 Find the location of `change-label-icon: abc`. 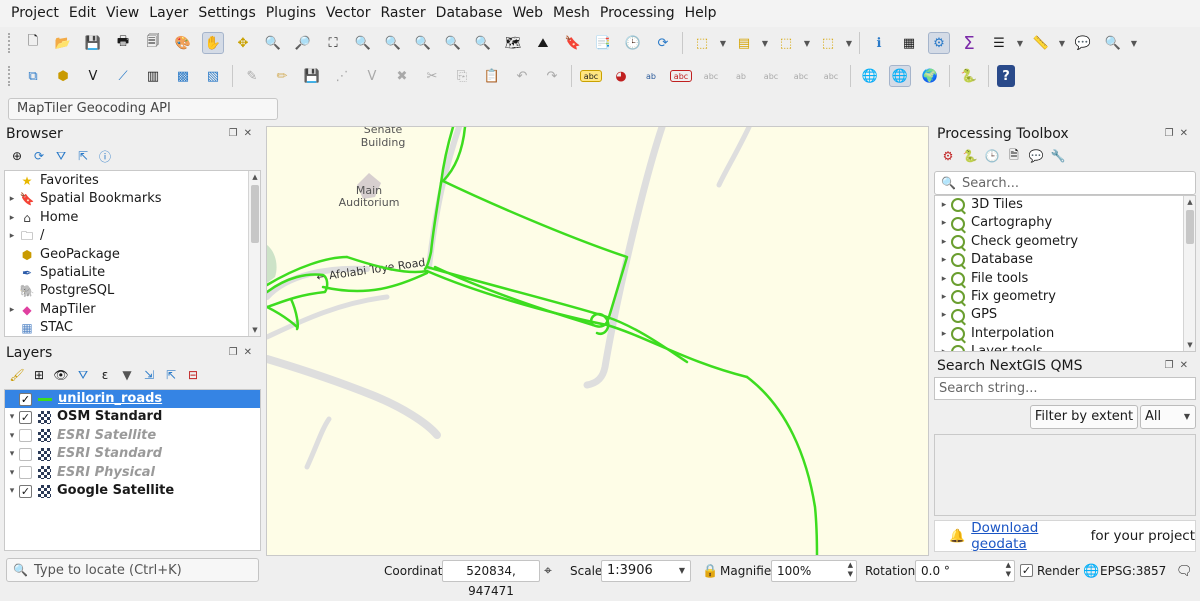

change-label-icon: abc is located at coordinates (801, 76).